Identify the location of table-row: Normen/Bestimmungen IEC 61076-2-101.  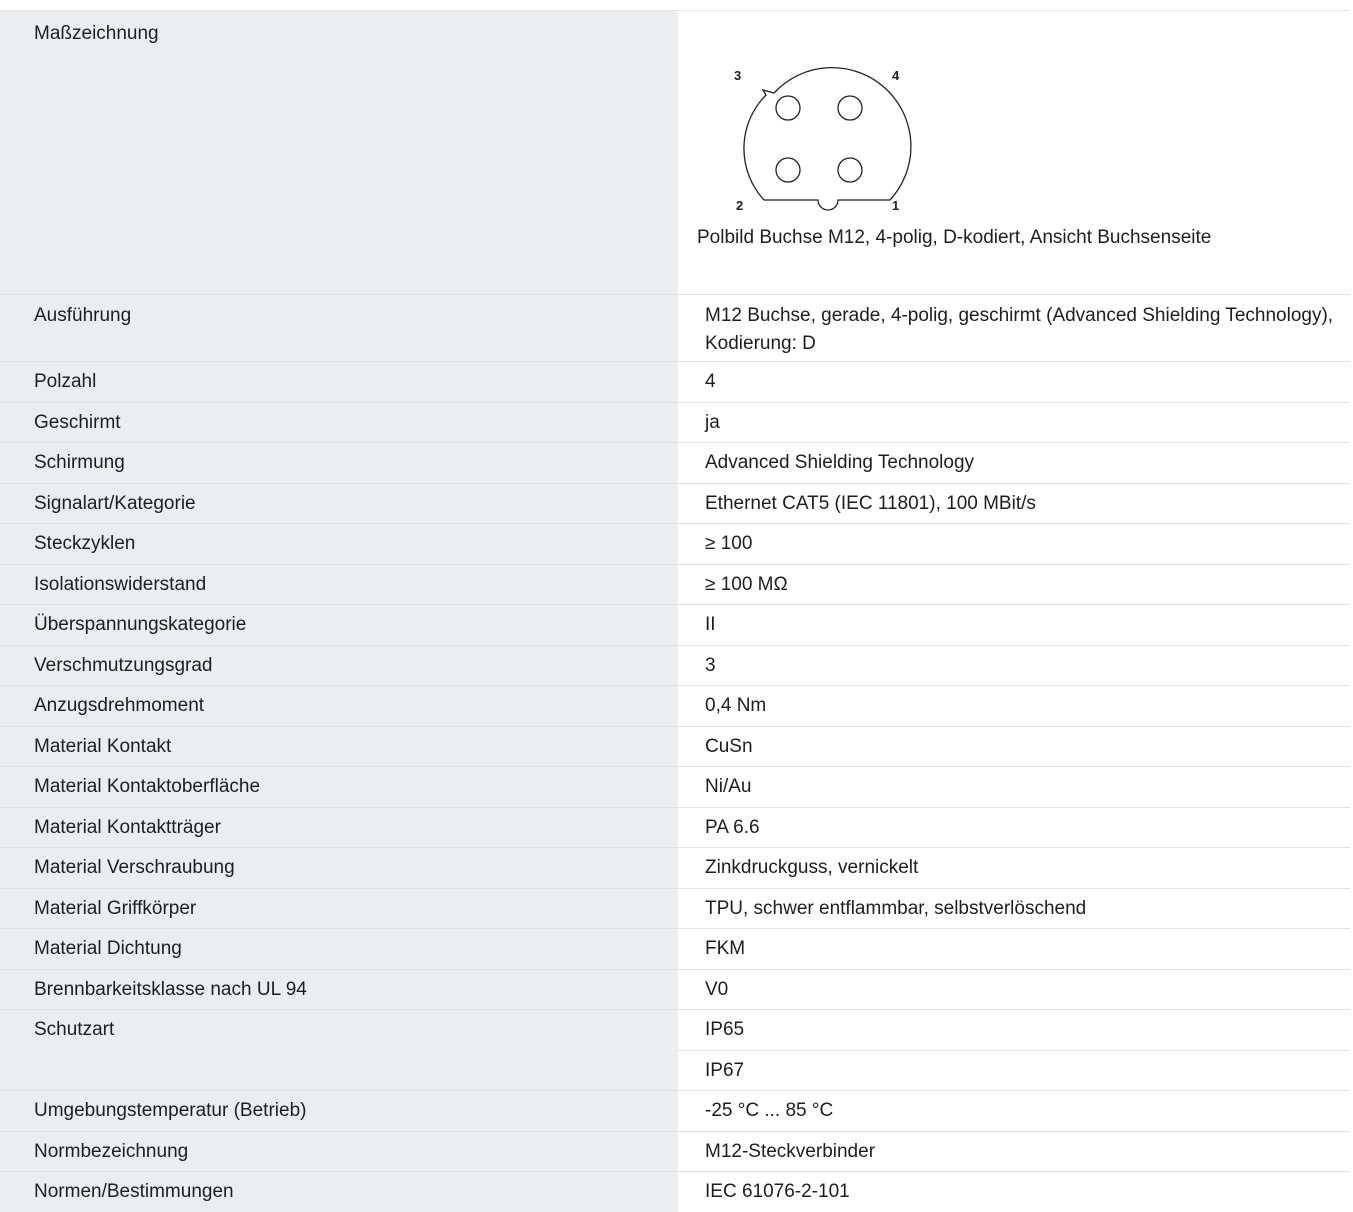
(675, 1192).